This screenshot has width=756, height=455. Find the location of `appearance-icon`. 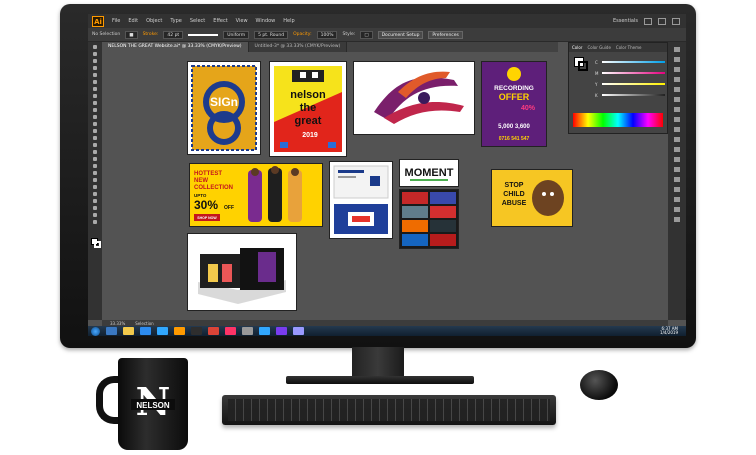

appearance-icon is located at coordinates (677, 129).